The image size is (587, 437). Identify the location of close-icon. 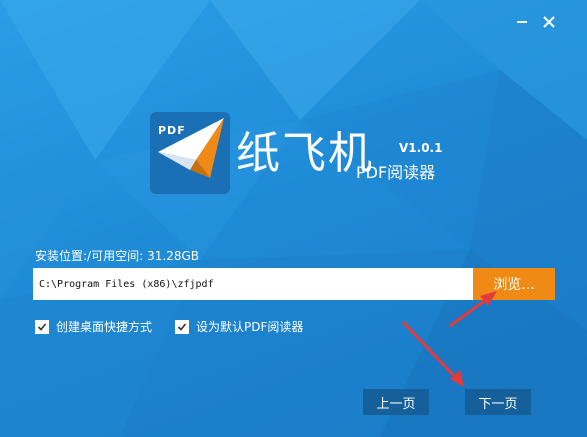
(549, 22).